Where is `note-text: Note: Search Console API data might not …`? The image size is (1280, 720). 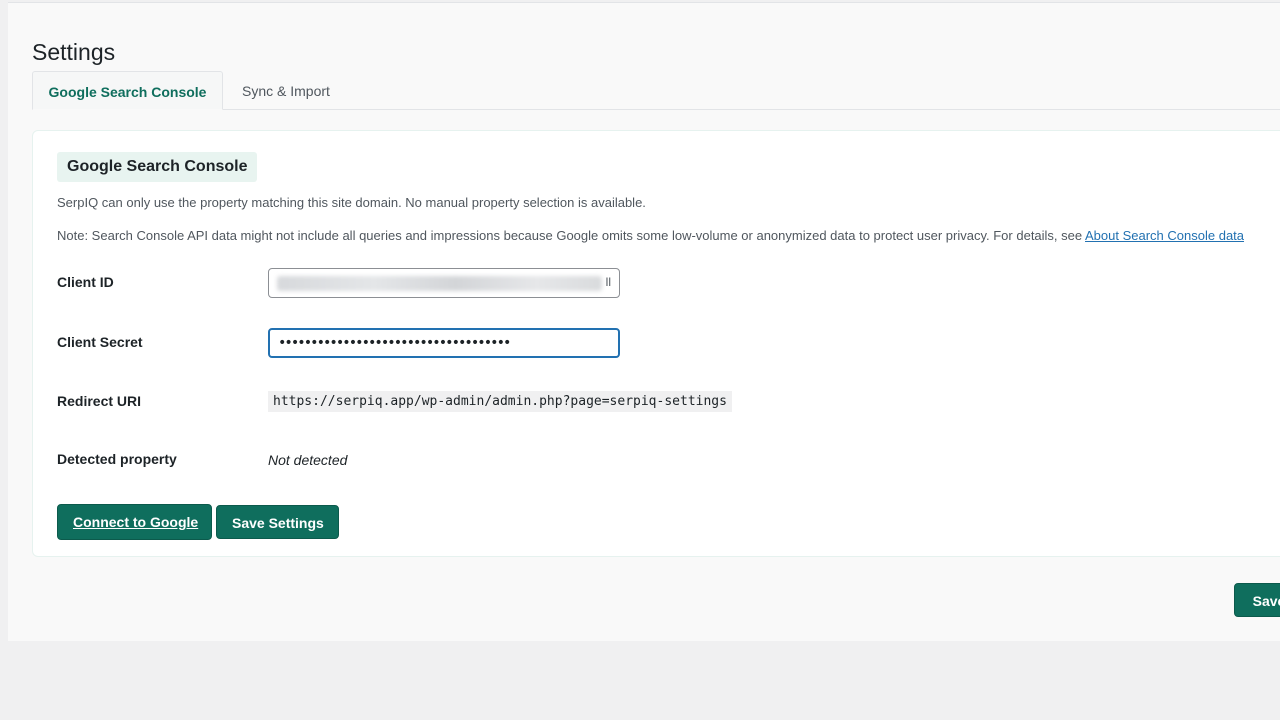 note-text: Note: Search Console API data might not … is located at coordinates (571, 235).